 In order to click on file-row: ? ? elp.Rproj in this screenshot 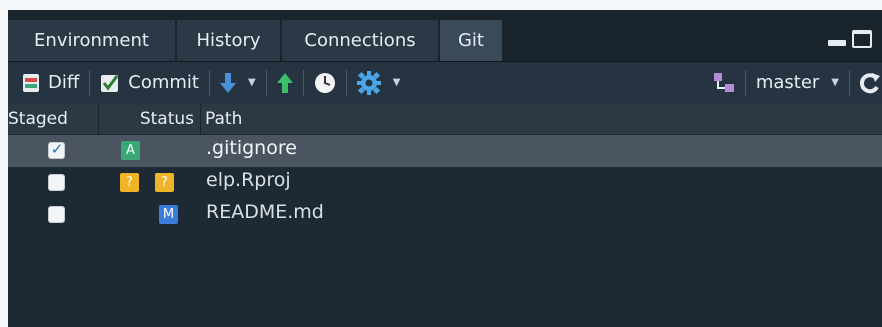, I will do `click(445, 183)`.